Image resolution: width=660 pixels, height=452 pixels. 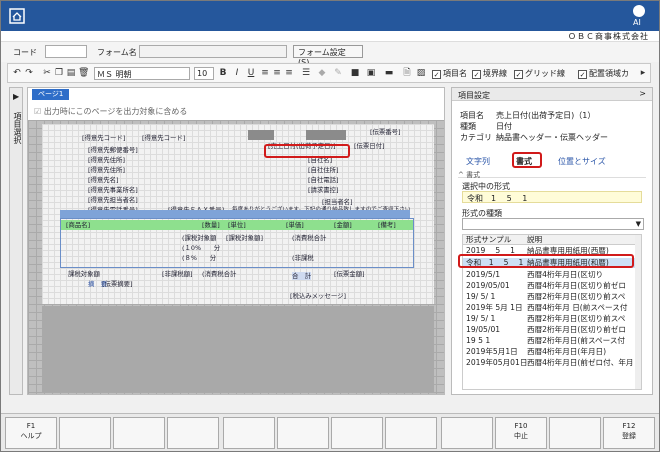 What do you see at coordinates (265, 73) in the screenshot?
I see `align-left-icon: ≡` at bounding box center [265, 73].